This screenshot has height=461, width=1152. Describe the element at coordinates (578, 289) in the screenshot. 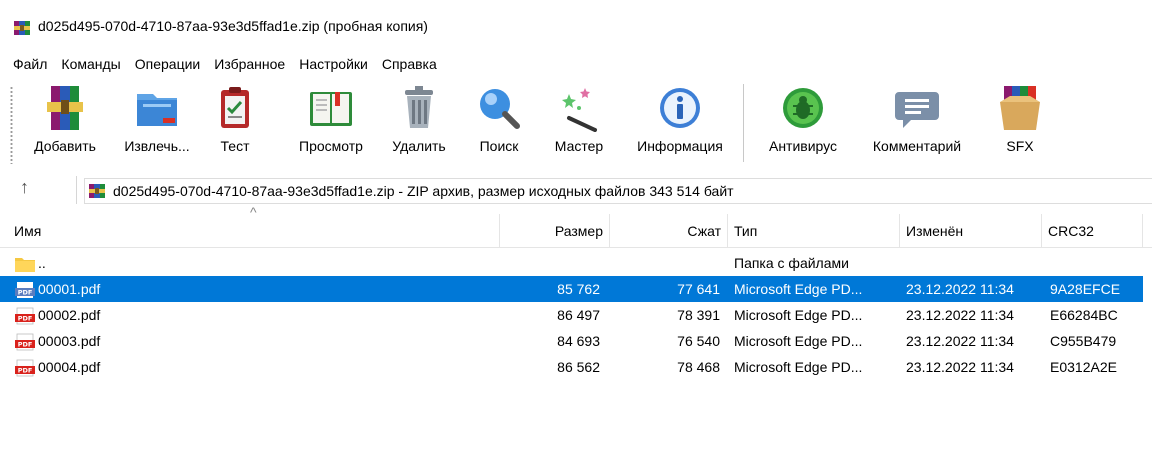

I see `file-size: 85 762` at that location.